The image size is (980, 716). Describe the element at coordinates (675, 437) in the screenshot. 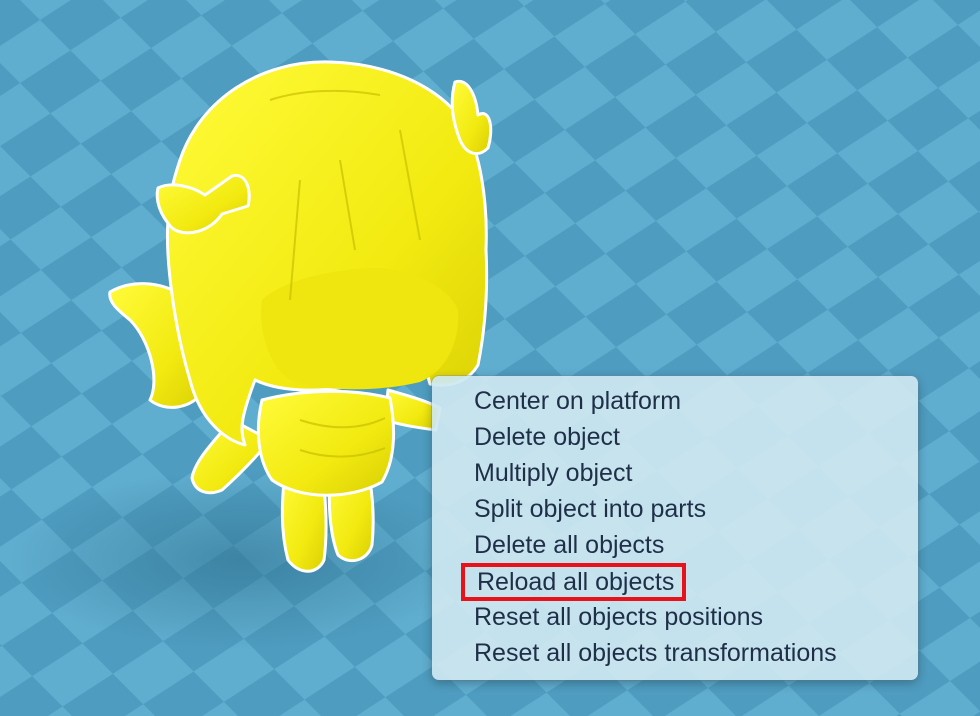

I see `menu-item-delete-object: Delete object` at that location.